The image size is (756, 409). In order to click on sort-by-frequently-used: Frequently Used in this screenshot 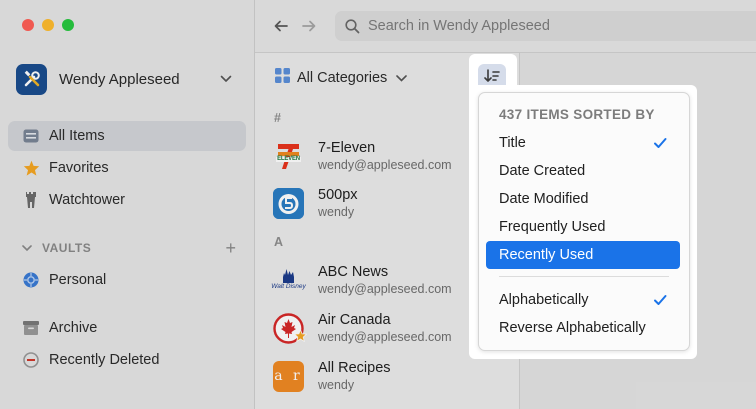, I will do `click(583, 227)`.